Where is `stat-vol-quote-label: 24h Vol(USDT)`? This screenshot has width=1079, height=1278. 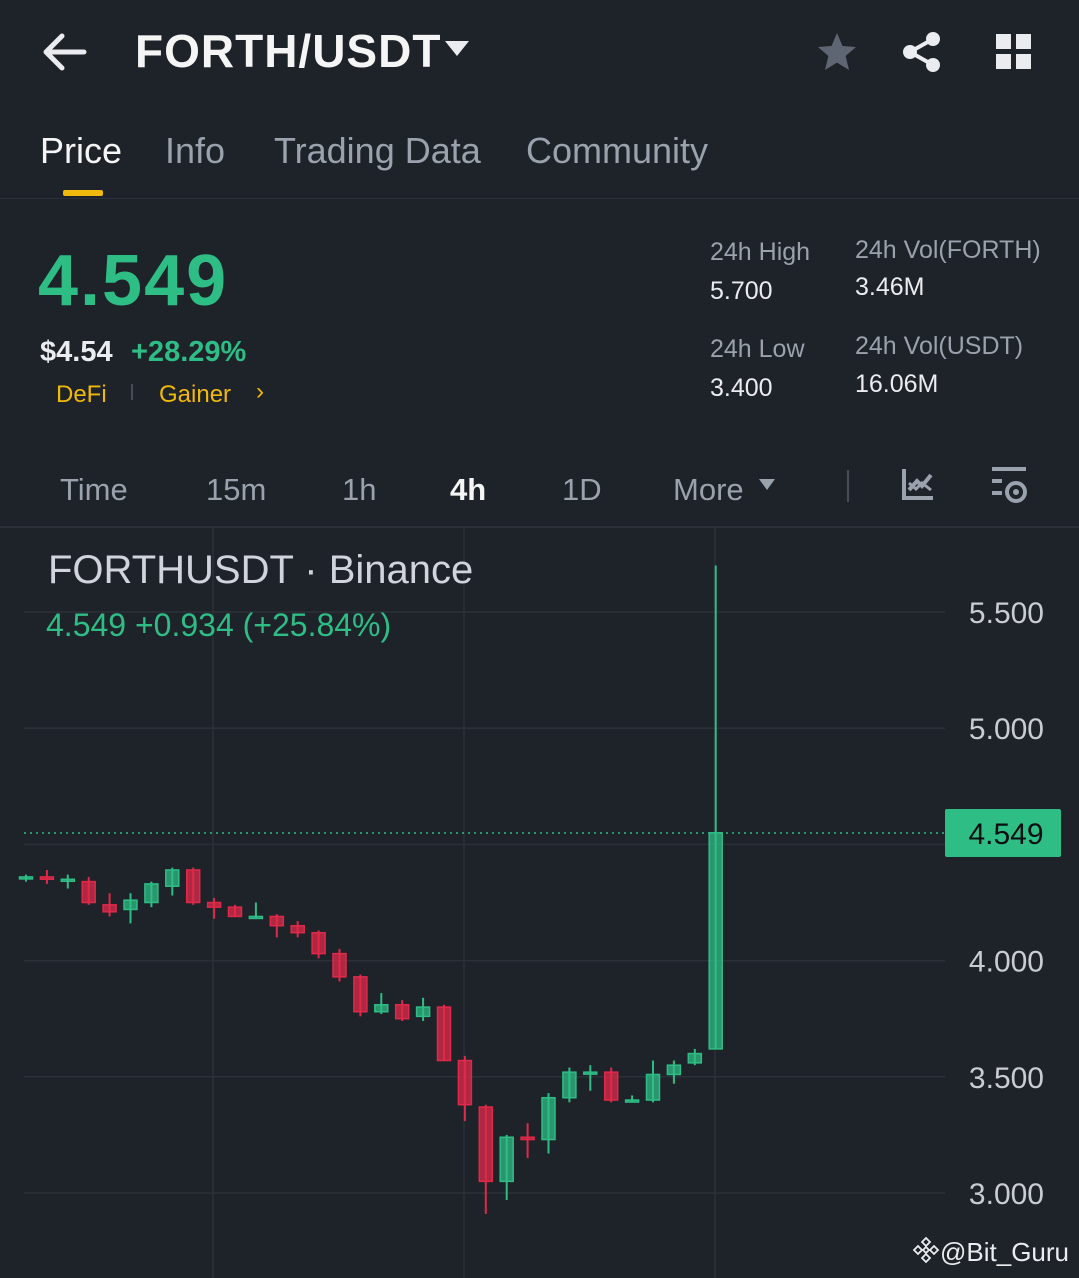
stat-vol-quote-label: 24h Vol(USDT) is located at coordinates (939, 346).